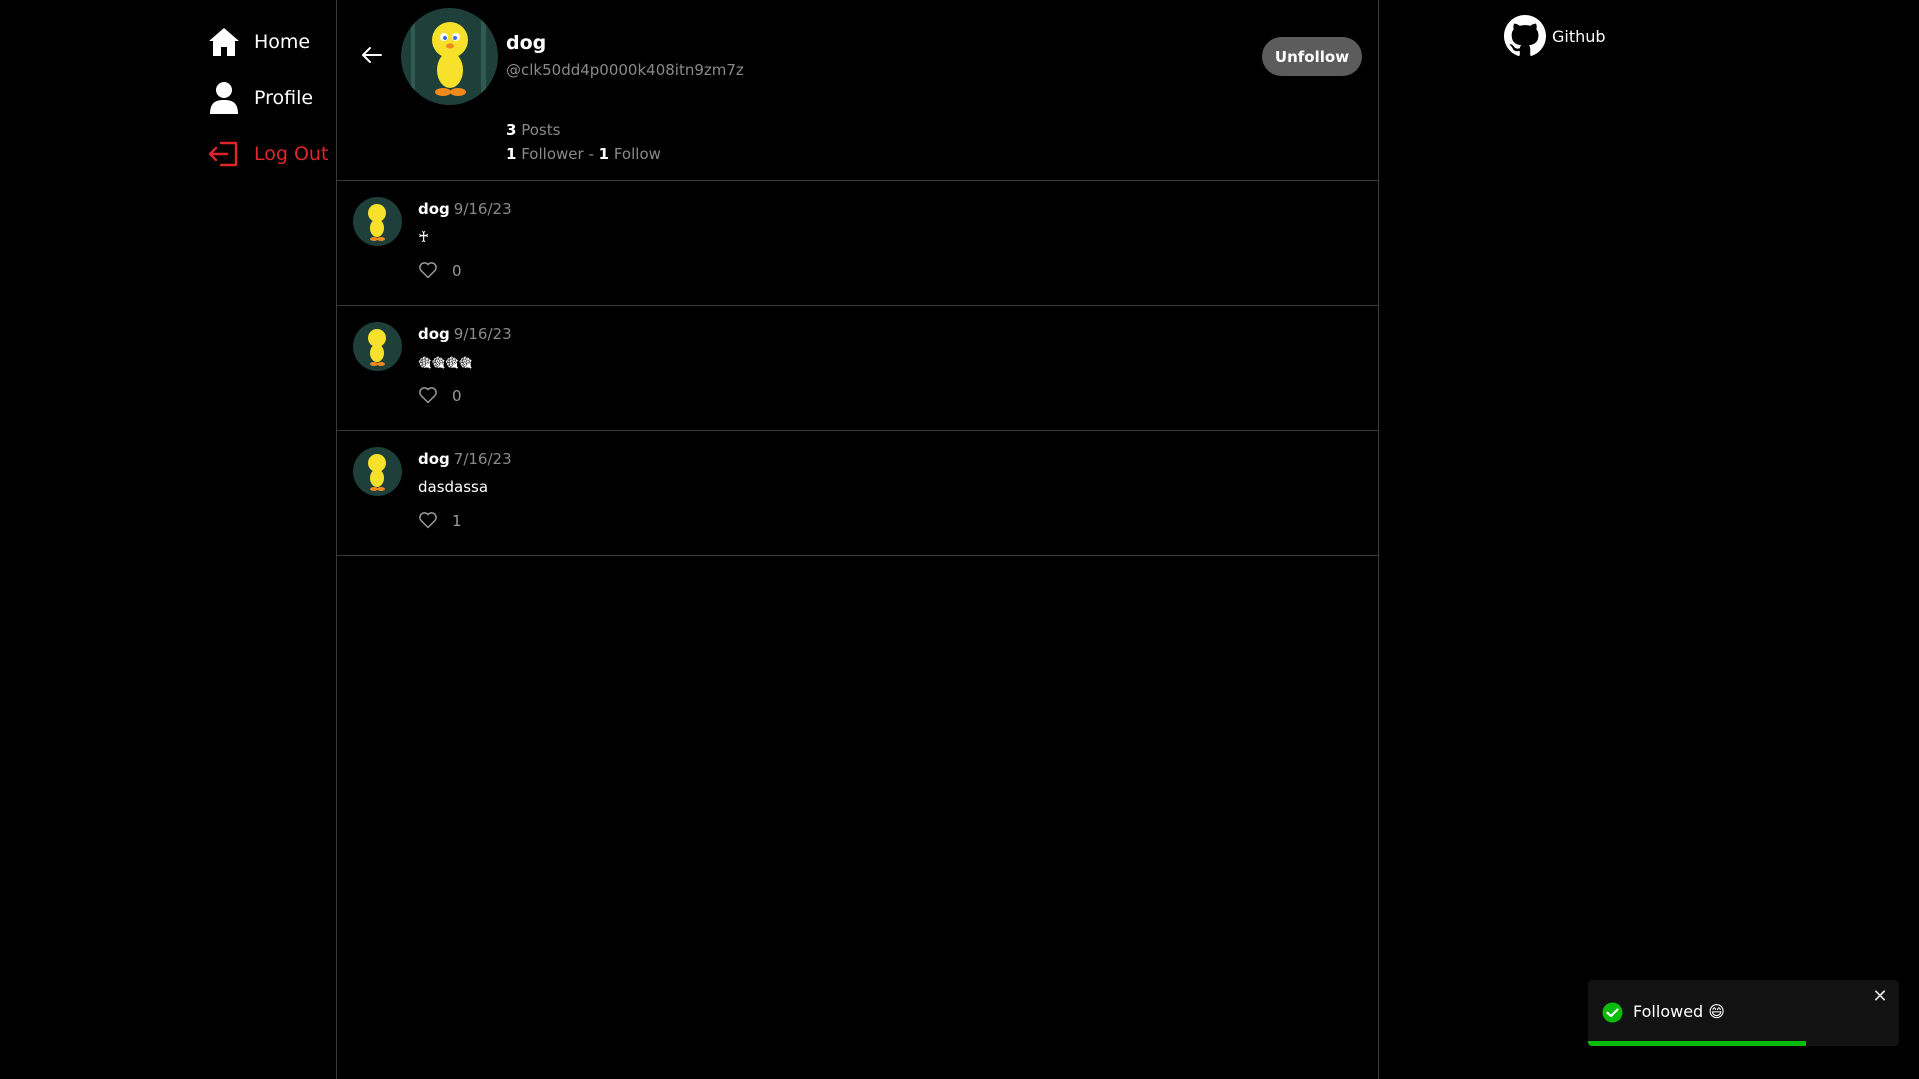 This screenshot has width=1919, height=1079. I want to click on posts-label: Posts, so click(541, 130).